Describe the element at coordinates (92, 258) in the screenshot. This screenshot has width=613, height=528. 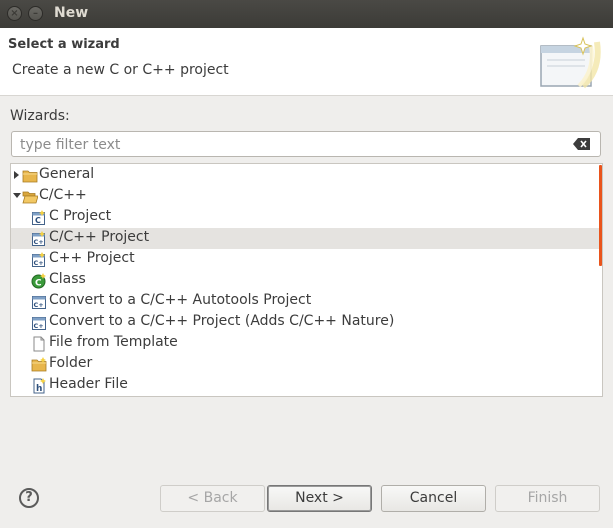
I see `tree-item-label: C++ Project` at that location.